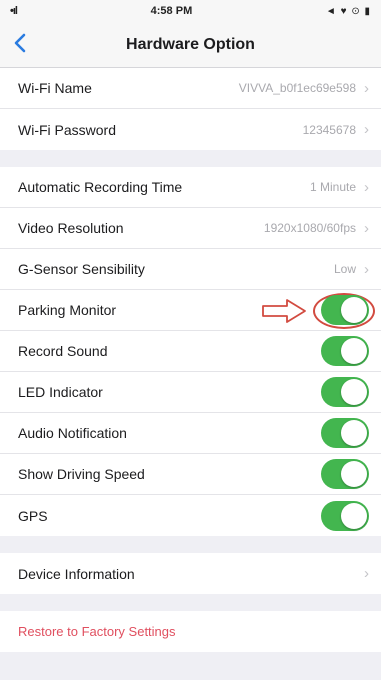 This screenshot has height=680, width=381. What do you see at coordinates (332, 187) in the screenshot?
I see `recording-time-value: 1 Minute` at bounding box center [332, 187].